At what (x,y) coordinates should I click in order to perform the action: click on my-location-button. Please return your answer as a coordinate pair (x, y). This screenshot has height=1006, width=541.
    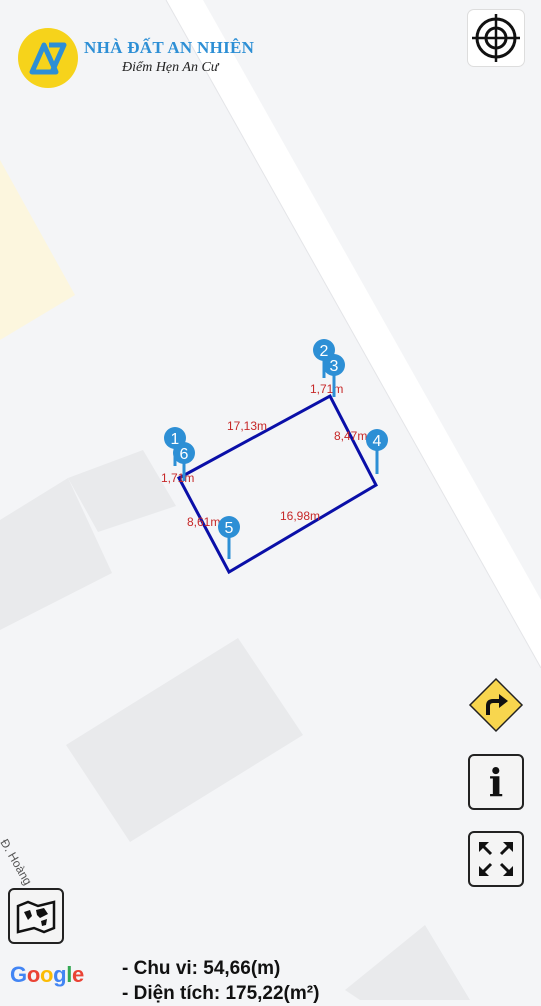
    Looking at the image, I should click on (496, 38).